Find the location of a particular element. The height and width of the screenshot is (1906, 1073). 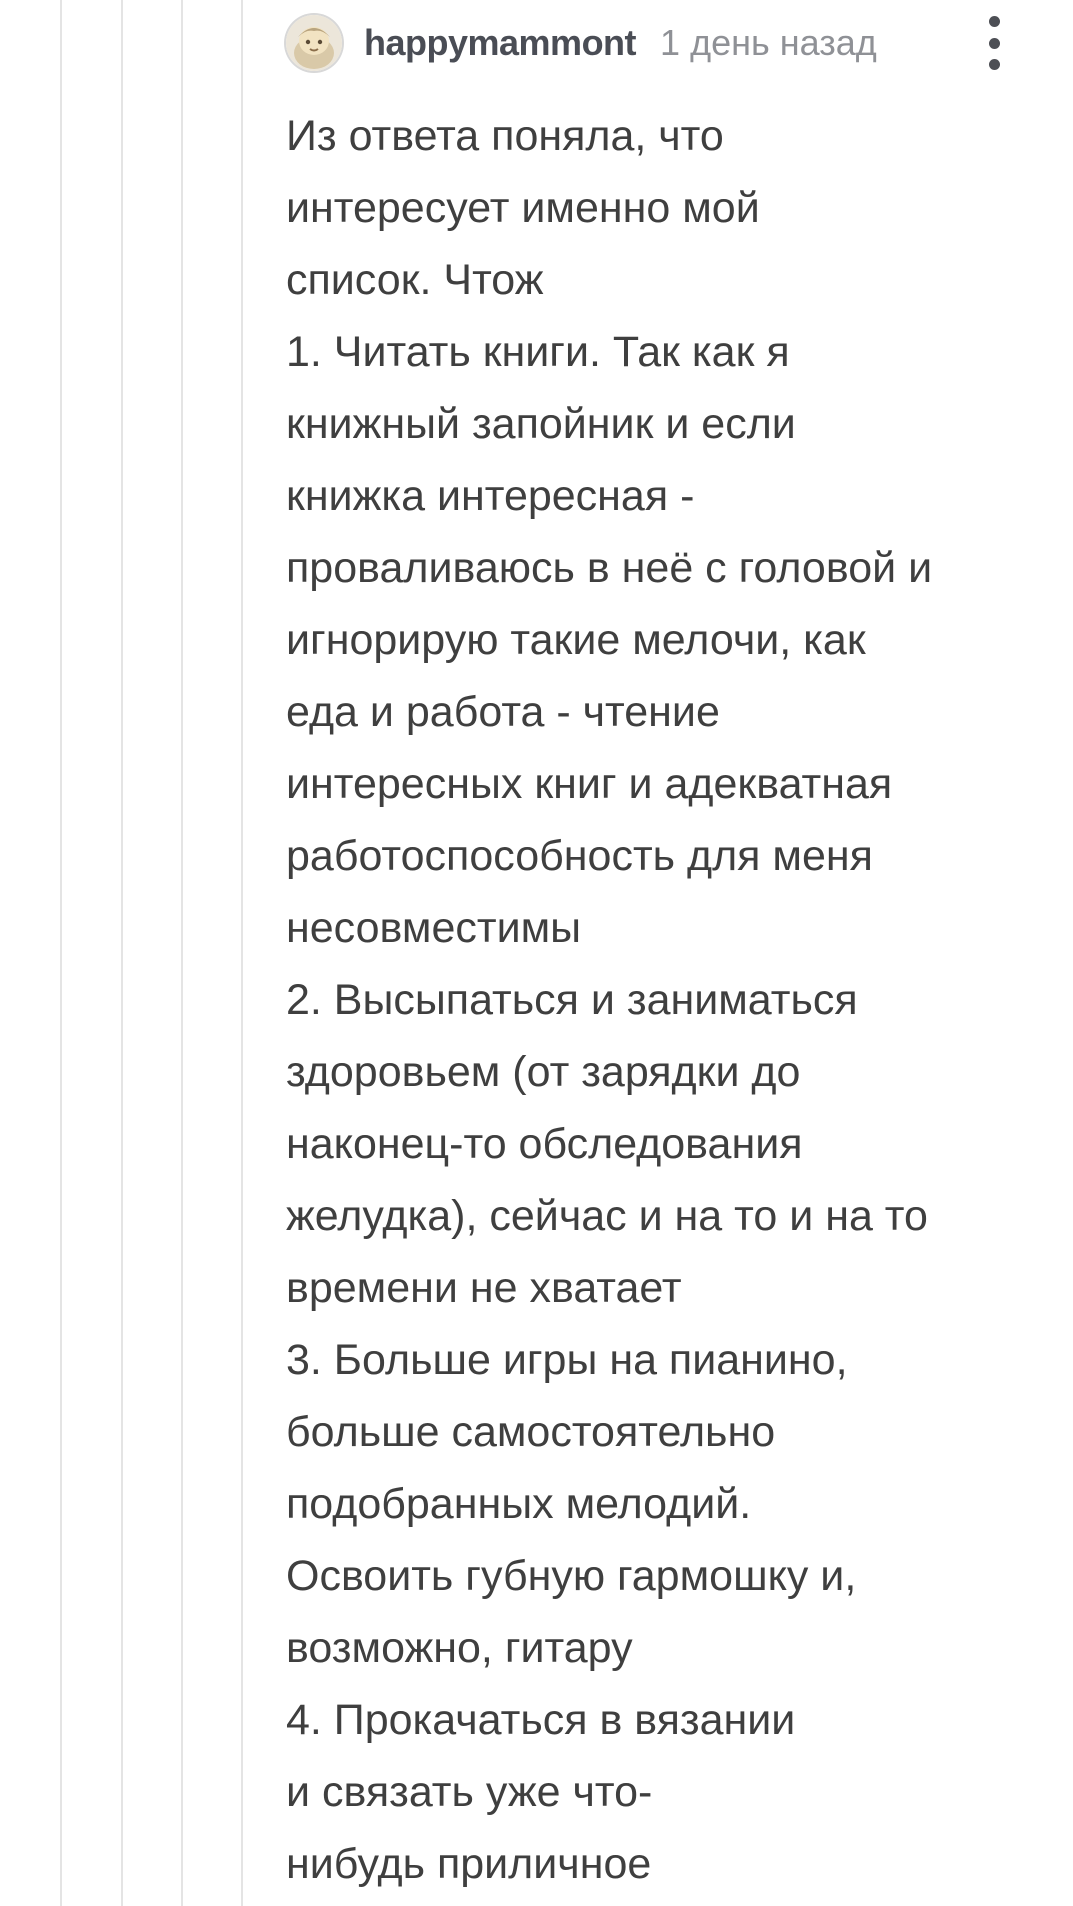

comment-header: happymammont 1 день назад is located at coordinates (666, 43).